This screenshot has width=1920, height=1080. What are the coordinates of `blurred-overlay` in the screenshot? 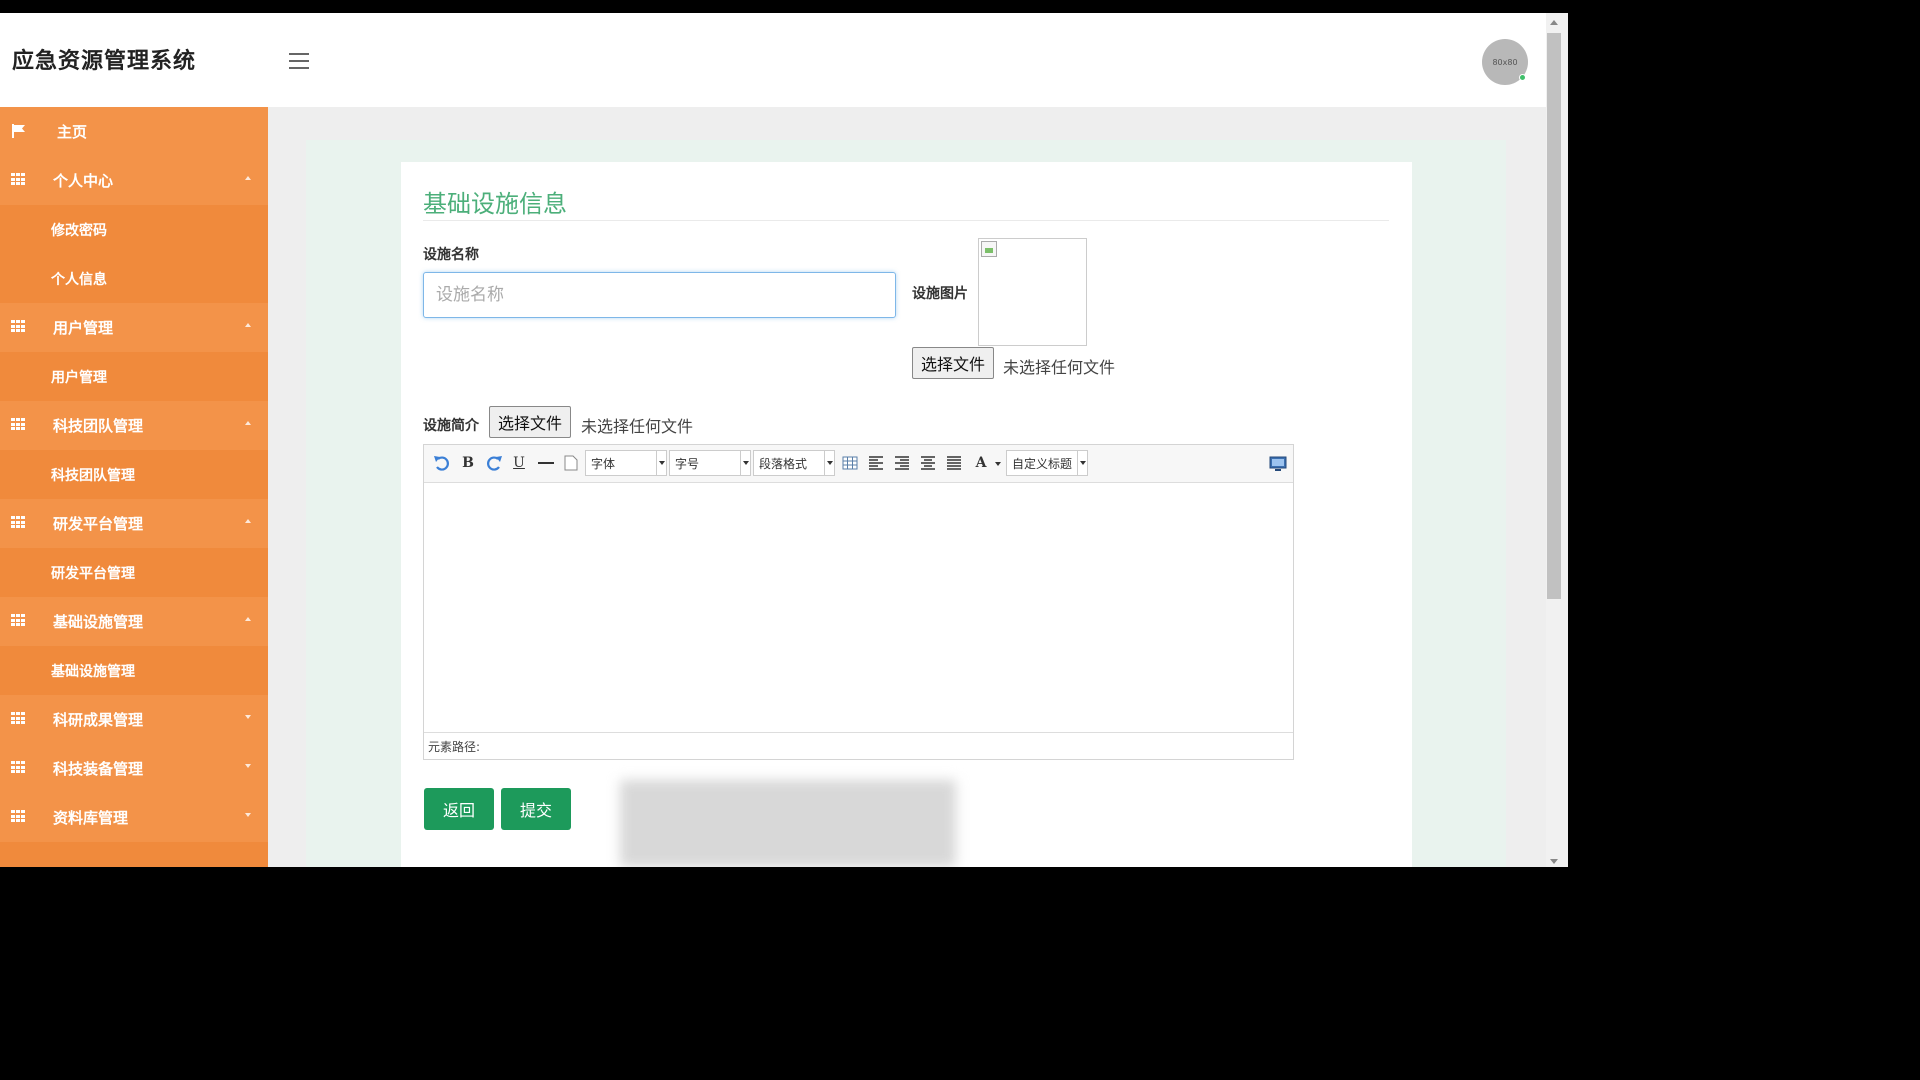 It's located at (788, 823).